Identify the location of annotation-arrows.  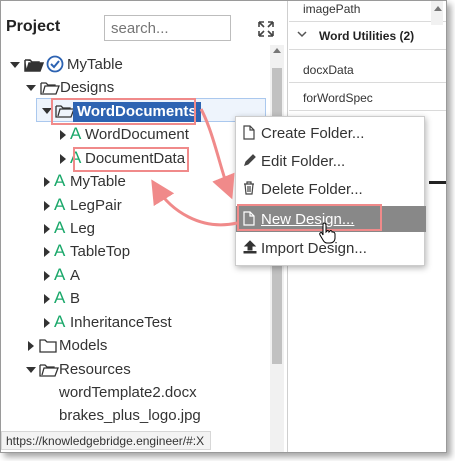
(194, 167).